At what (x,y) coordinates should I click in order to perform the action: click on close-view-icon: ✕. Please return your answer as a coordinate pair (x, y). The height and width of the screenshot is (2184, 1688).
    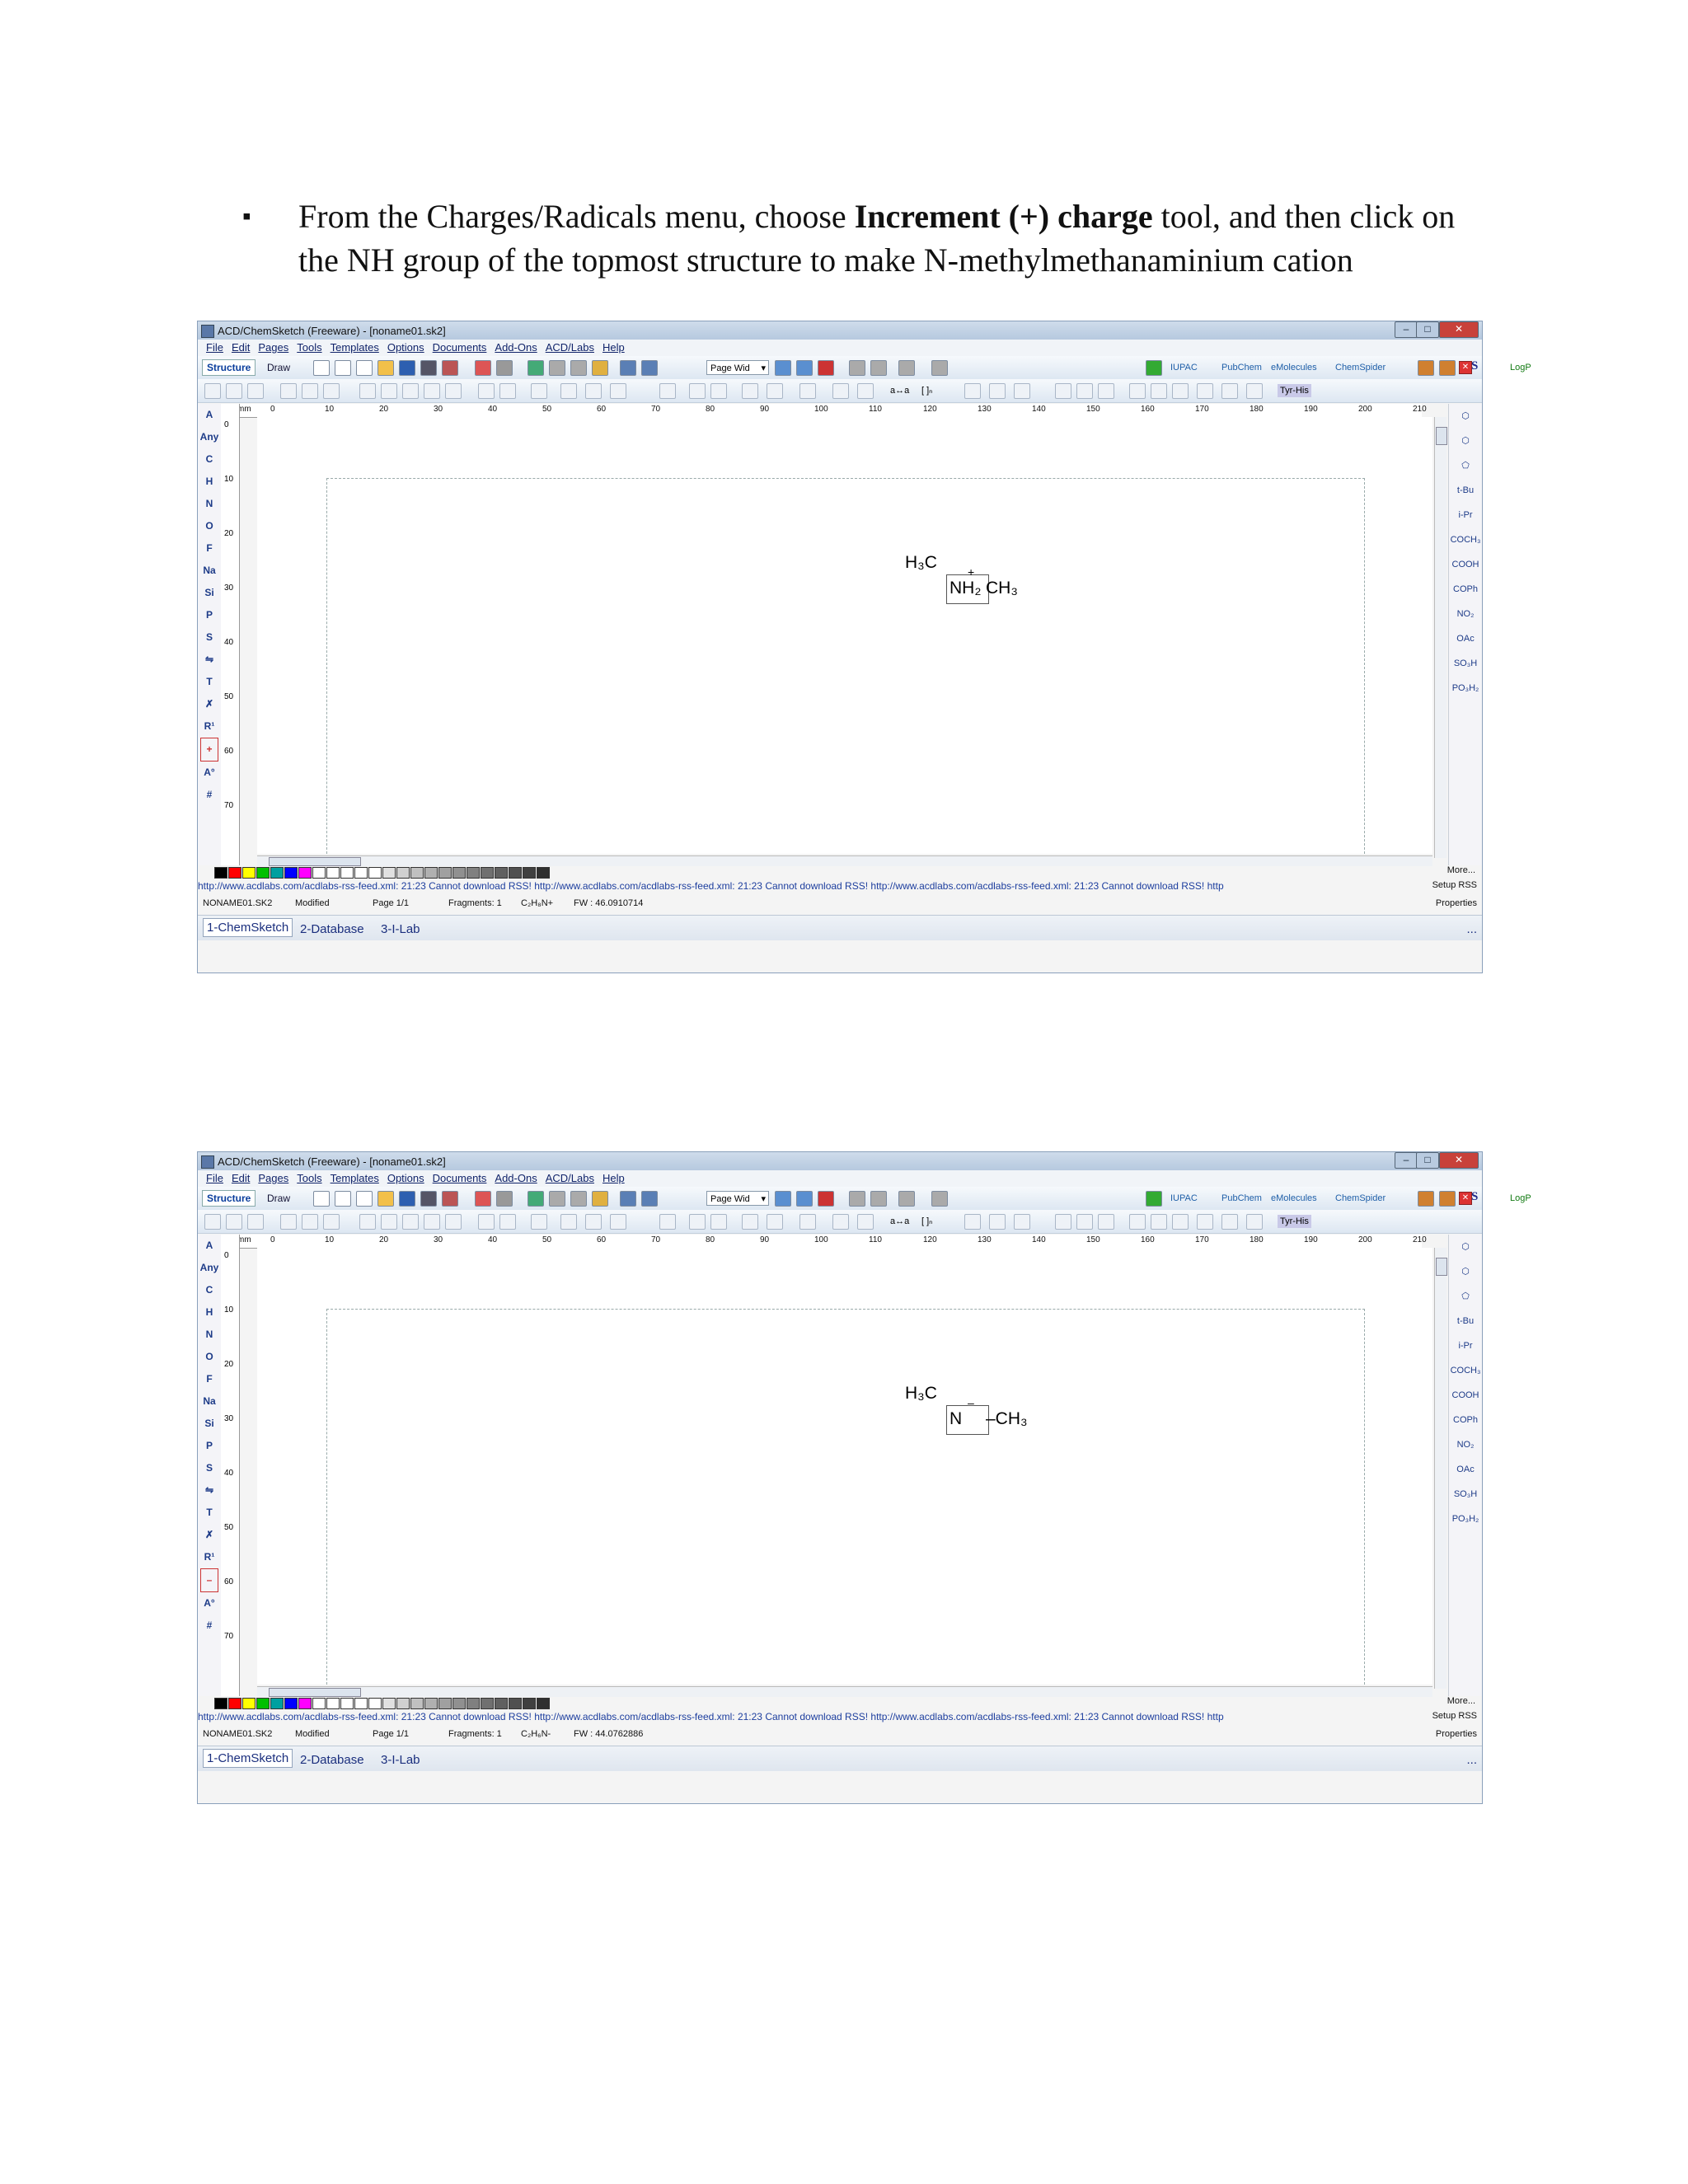
    Looking at the image, I should click on (1466, 1198).